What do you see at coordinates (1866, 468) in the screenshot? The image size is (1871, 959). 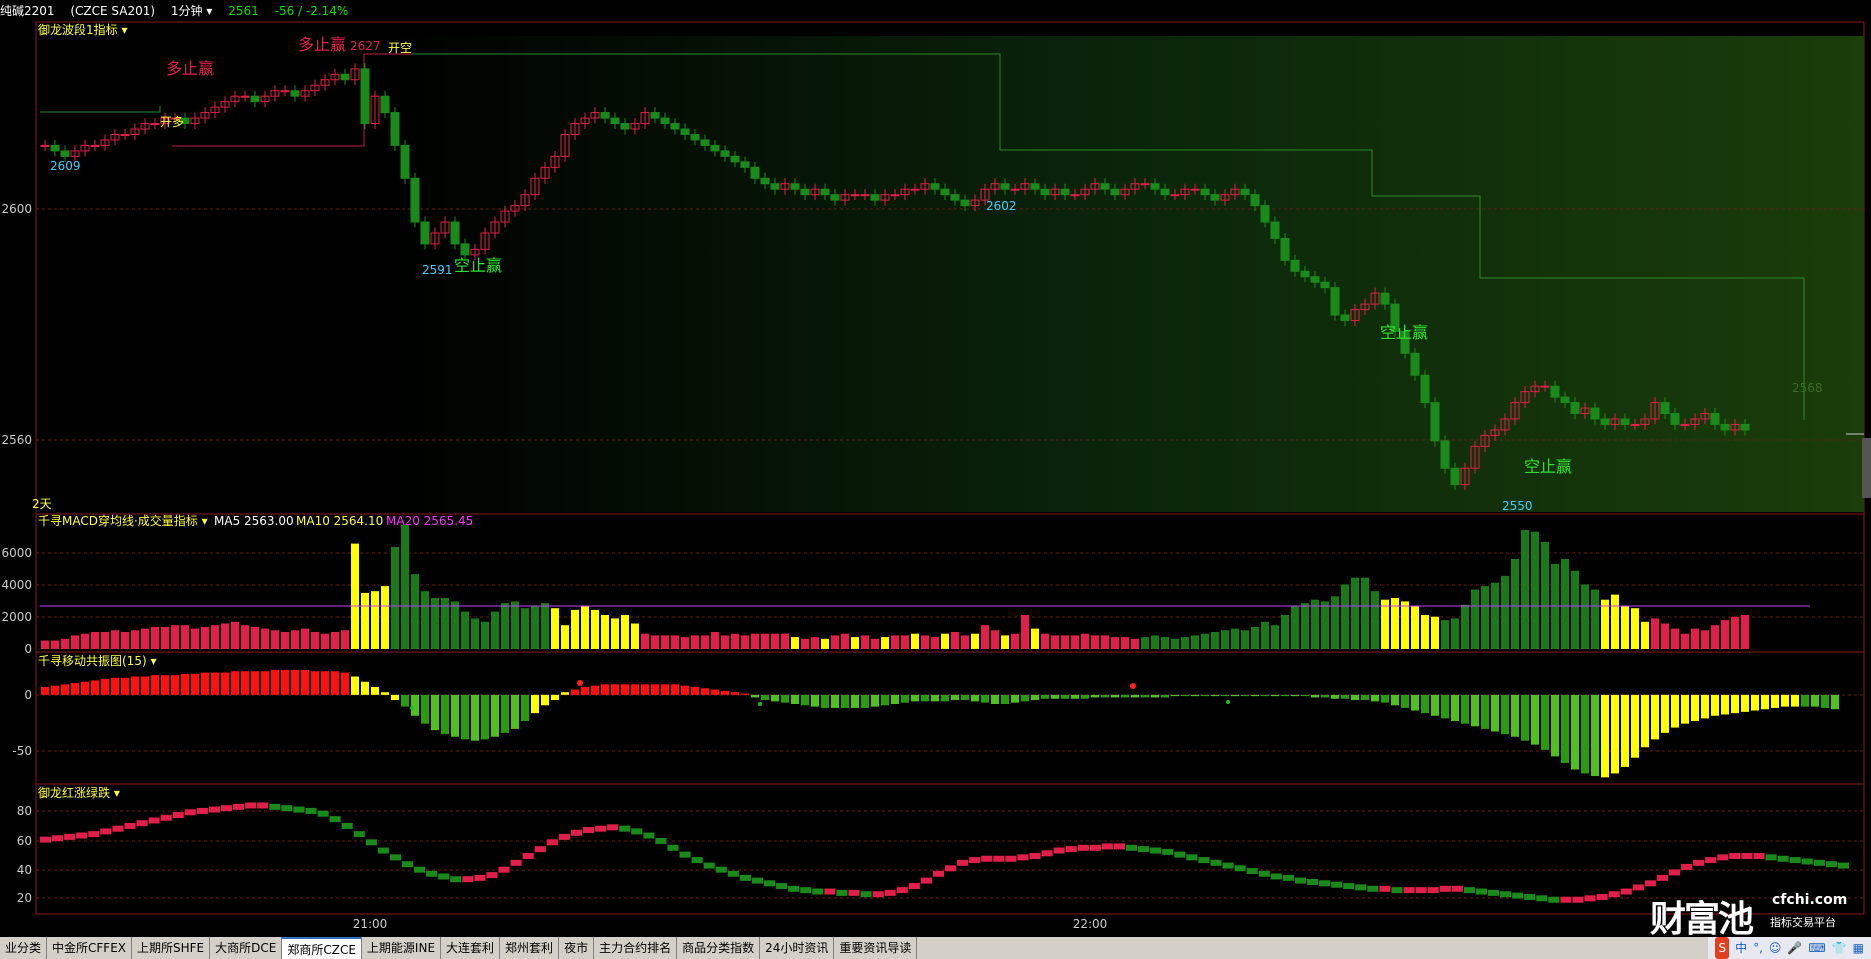 I see `vertical-scrollbar` at bounding box center [1866, 468].